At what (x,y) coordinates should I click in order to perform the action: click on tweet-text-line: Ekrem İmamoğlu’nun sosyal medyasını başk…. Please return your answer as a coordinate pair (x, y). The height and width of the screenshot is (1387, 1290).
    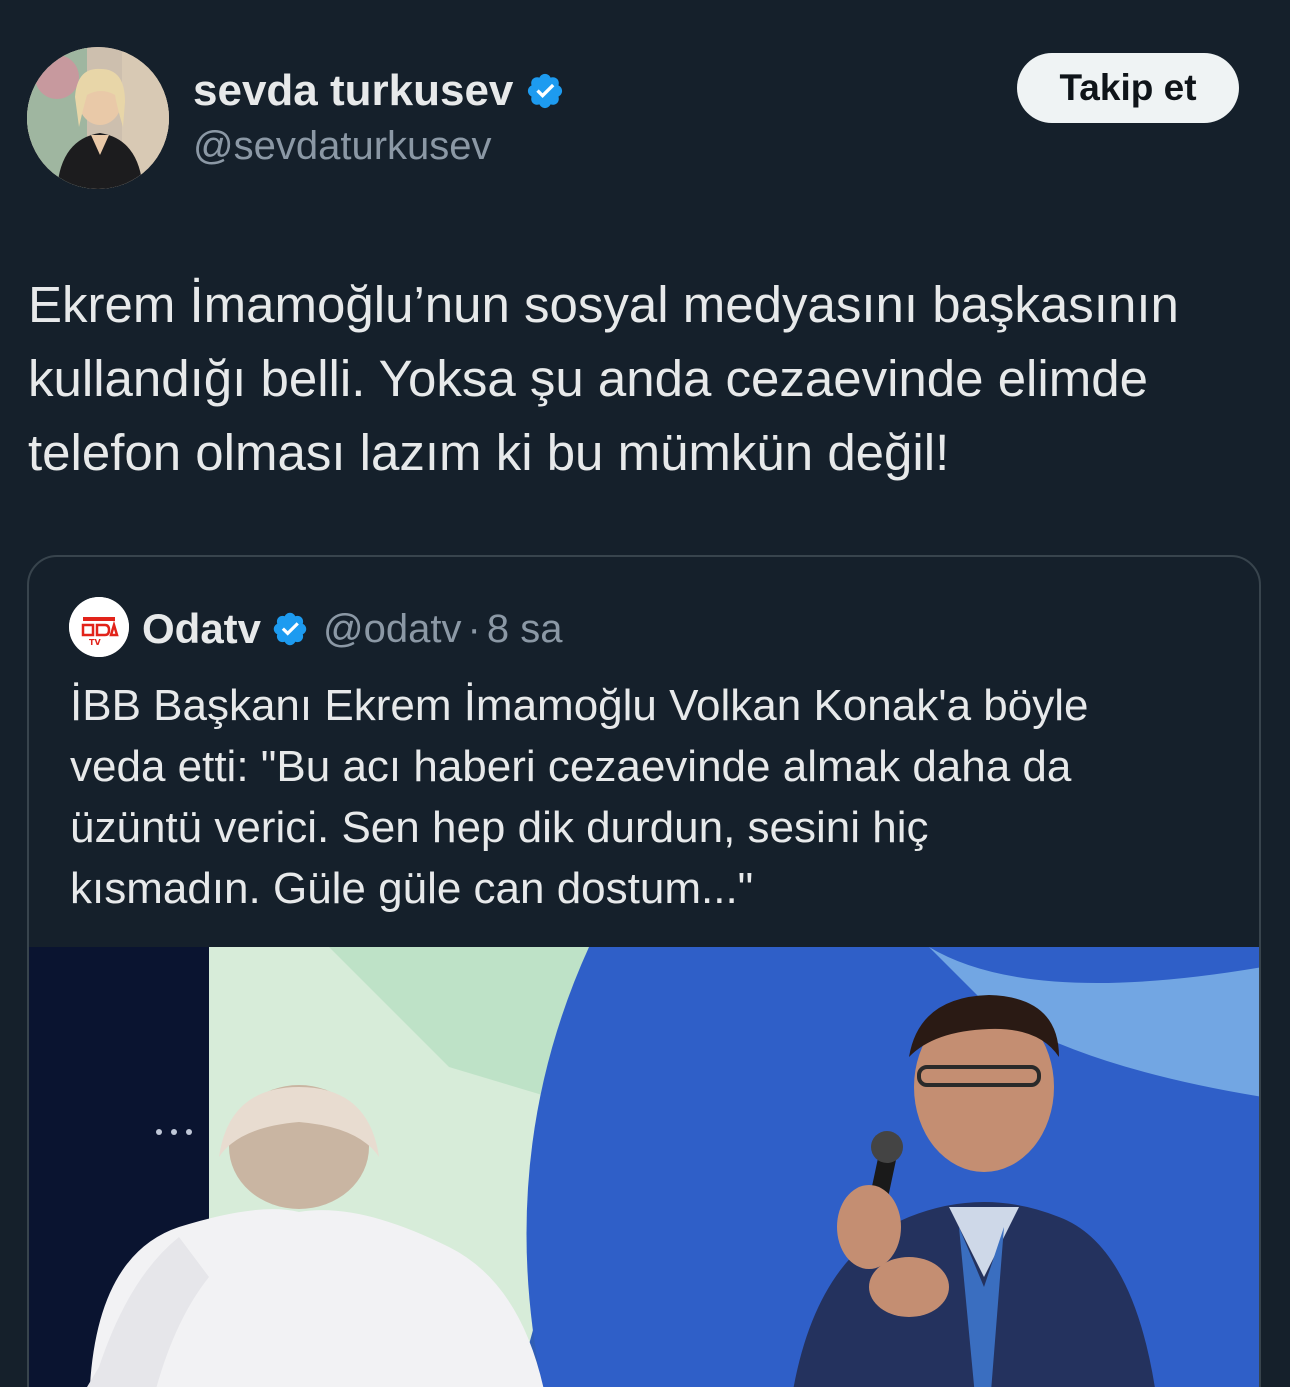
    Looking at the image, I should click on (603, 304).